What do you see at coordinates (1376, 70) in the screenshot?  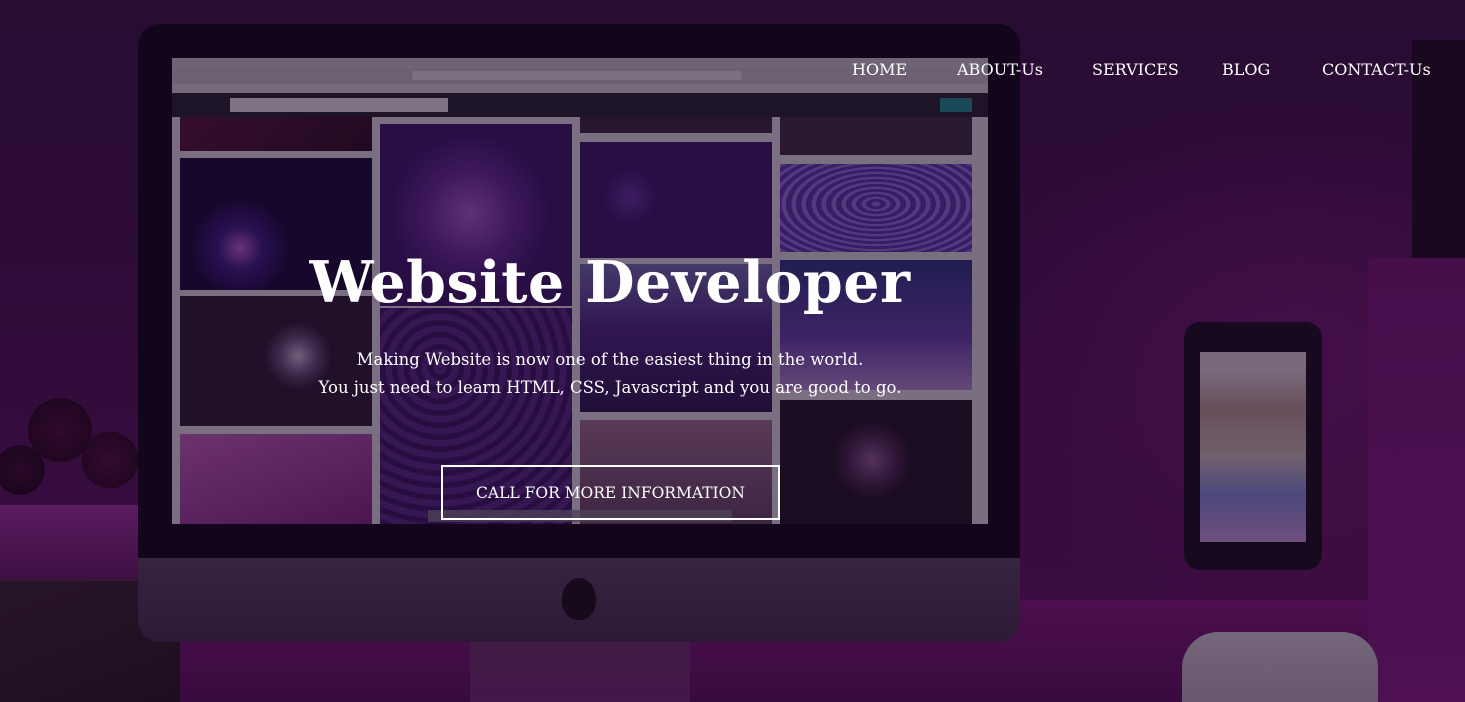 I see `nav-item-contact-us: CONTACT-Us` at bounding box center [1376, 70].